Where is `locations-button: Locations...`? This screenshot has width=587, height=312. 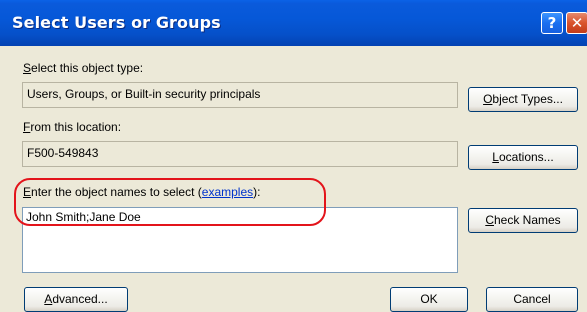
locations-button: Locations... is located at coordinates (523, 157).